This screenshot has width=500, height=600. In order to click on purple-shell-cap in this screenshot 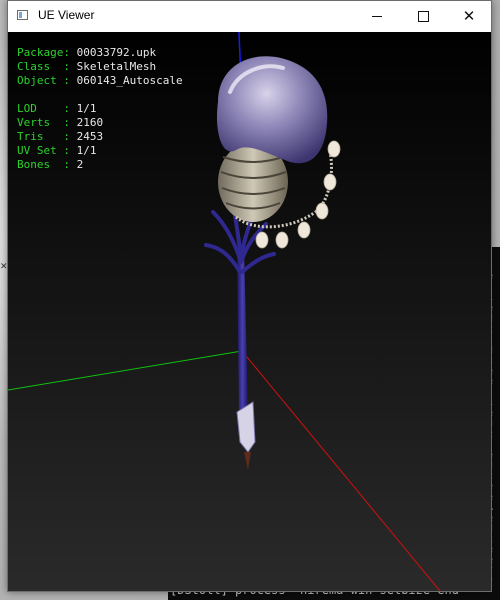, I will do `click(272, 110)`.